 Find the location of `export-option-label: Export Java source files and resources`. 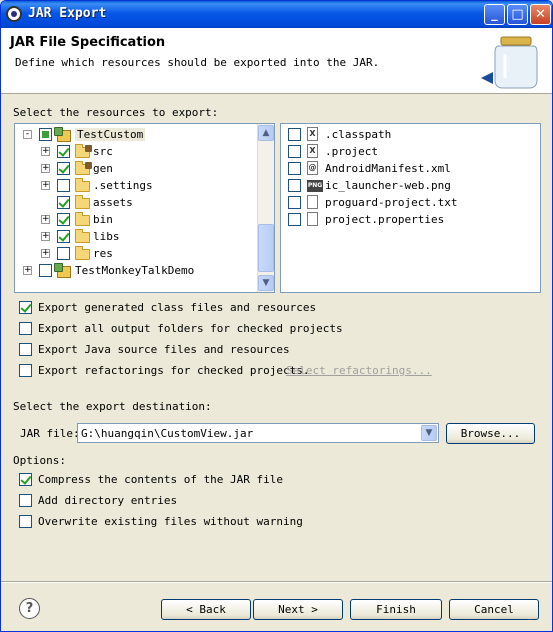

export-option-label: Export Java source files and resources is located at coordinates (164, 349).